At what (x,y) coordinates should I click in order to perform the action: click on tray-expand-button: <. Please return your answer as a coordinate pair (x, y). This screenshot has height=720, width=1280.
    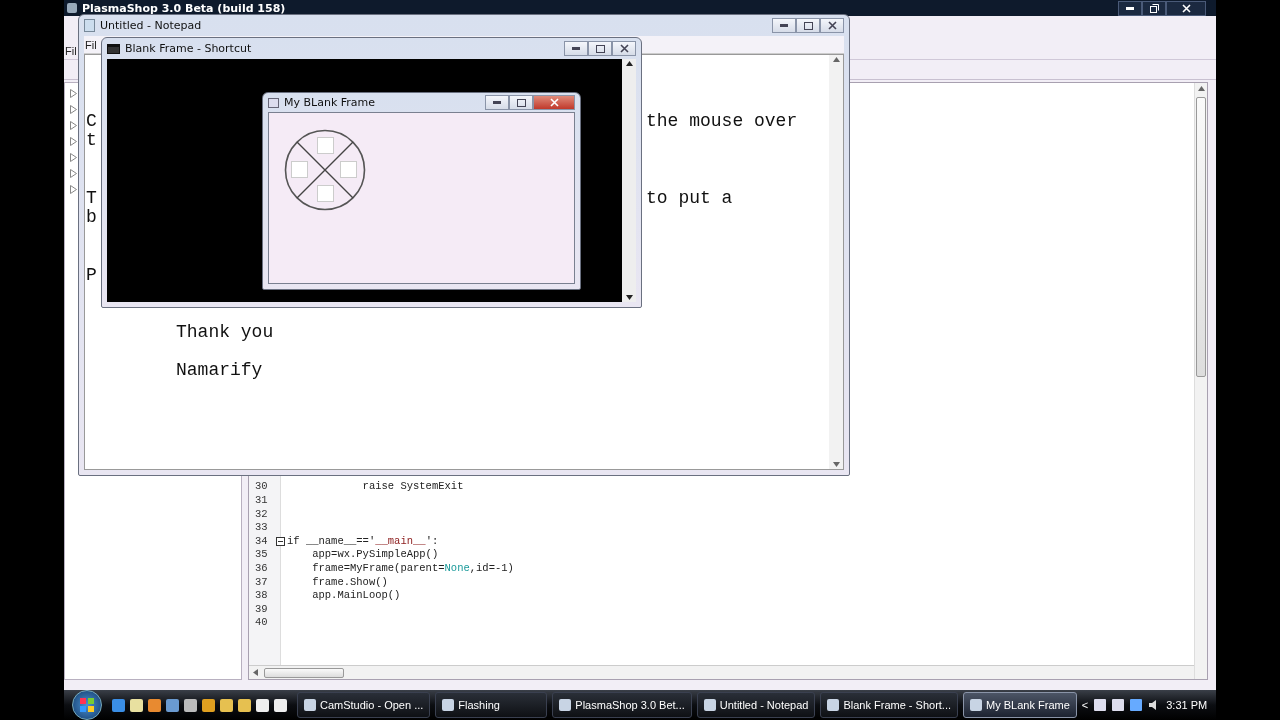
    Looking at the image, I should click on (1085, 705).